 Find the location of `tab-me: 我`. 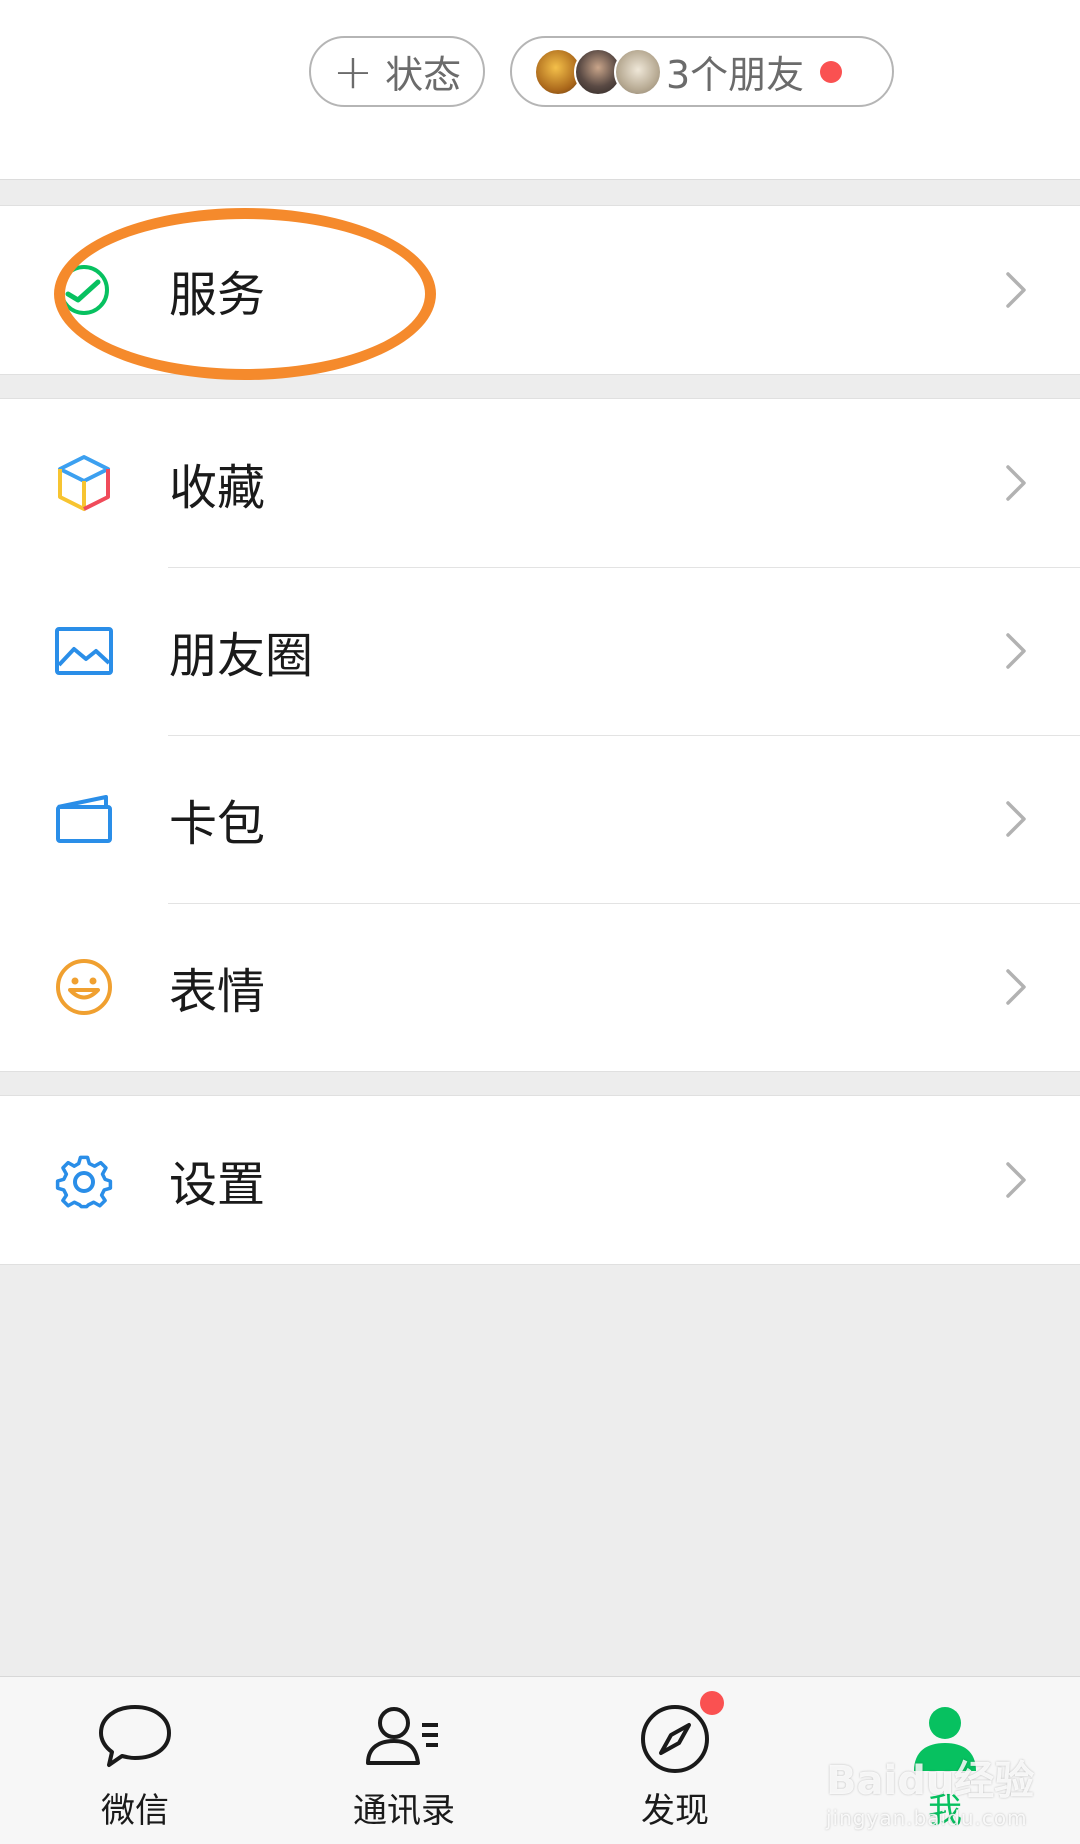

tab-me: 我 is located at coordinates (945, 1760).